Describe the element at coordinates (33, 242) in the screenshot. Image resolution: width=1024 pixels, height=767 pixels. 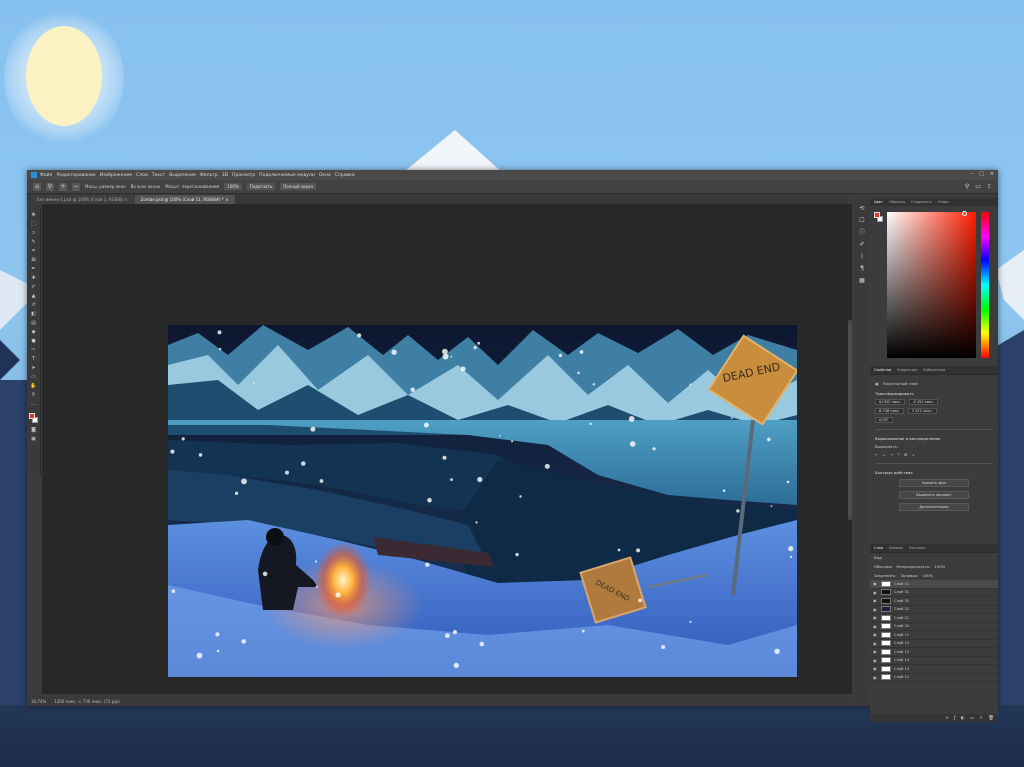
I see `quick-select-tool-icon: ✎` at that location.